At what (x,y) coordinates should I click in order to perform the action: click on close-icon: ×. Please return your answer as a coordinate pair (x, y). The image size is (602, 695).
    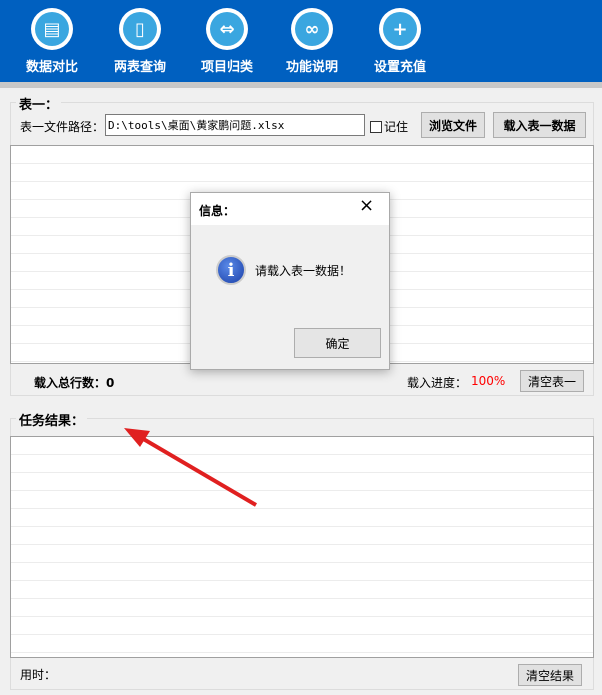
    Looking at the image, I should click on (366, 205).